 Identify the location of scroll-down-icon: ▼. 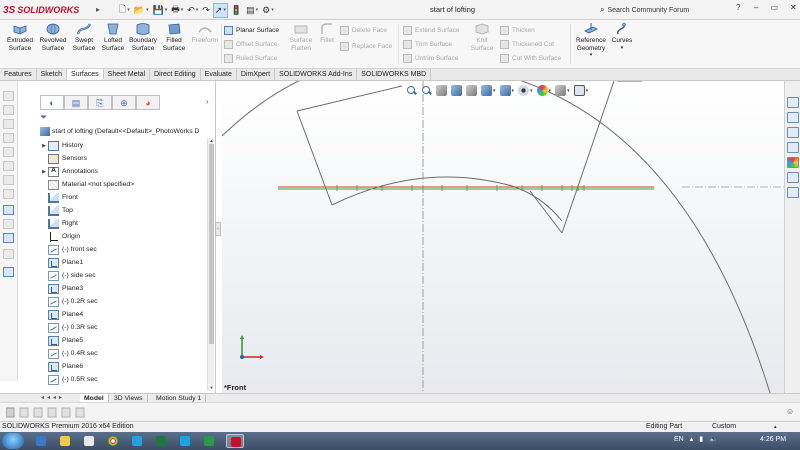
(211, 388).